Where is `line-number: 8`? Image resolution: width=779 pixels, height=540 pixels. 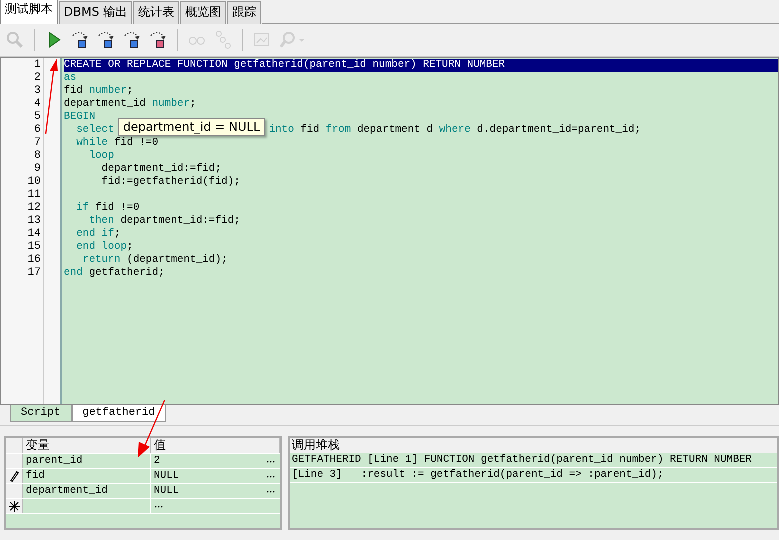
line-number: 8 is located at coordinates (37, 156).